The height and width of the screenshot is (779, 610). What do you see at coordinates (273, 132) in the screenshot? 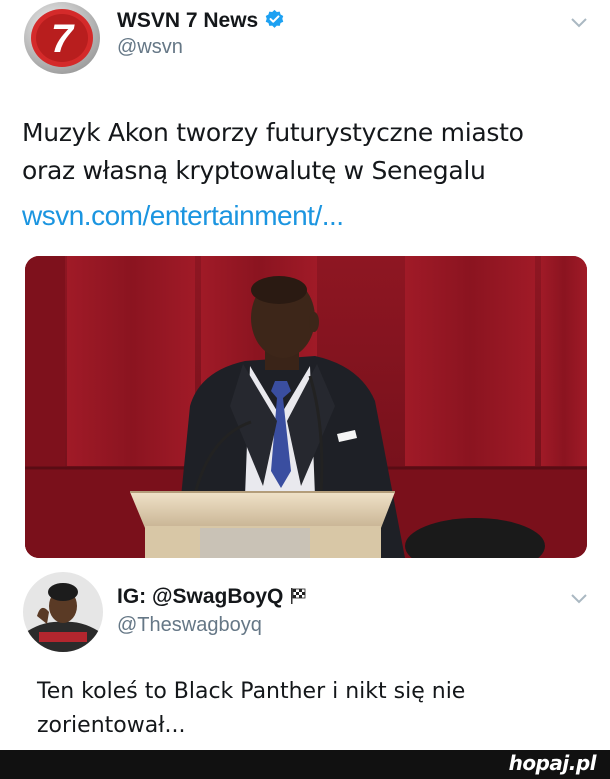
I see `tweet-text-line: Muzyk Akon tworzy futurystyczne miasto` at bounding box center [273, 132].